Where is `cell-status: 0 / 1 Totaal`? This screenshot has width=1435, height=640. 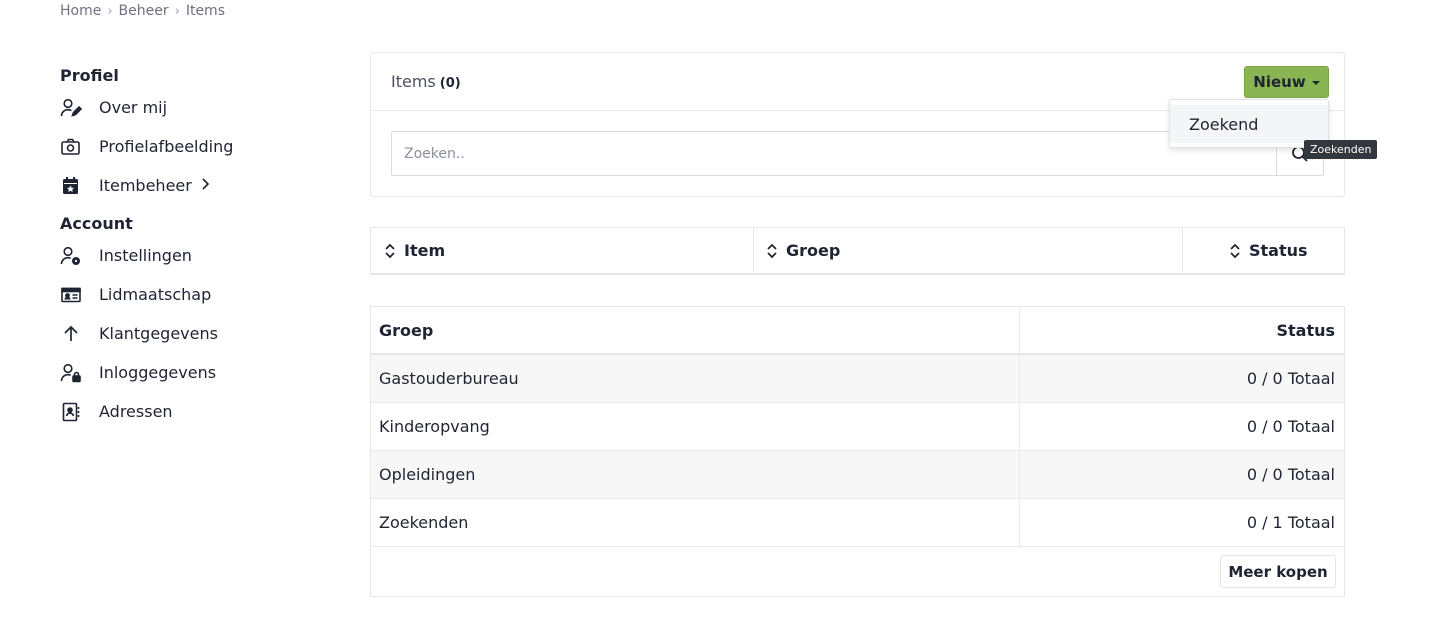
cell-status: 0 / 1 Totaal is located at coordinates (1290, 522).